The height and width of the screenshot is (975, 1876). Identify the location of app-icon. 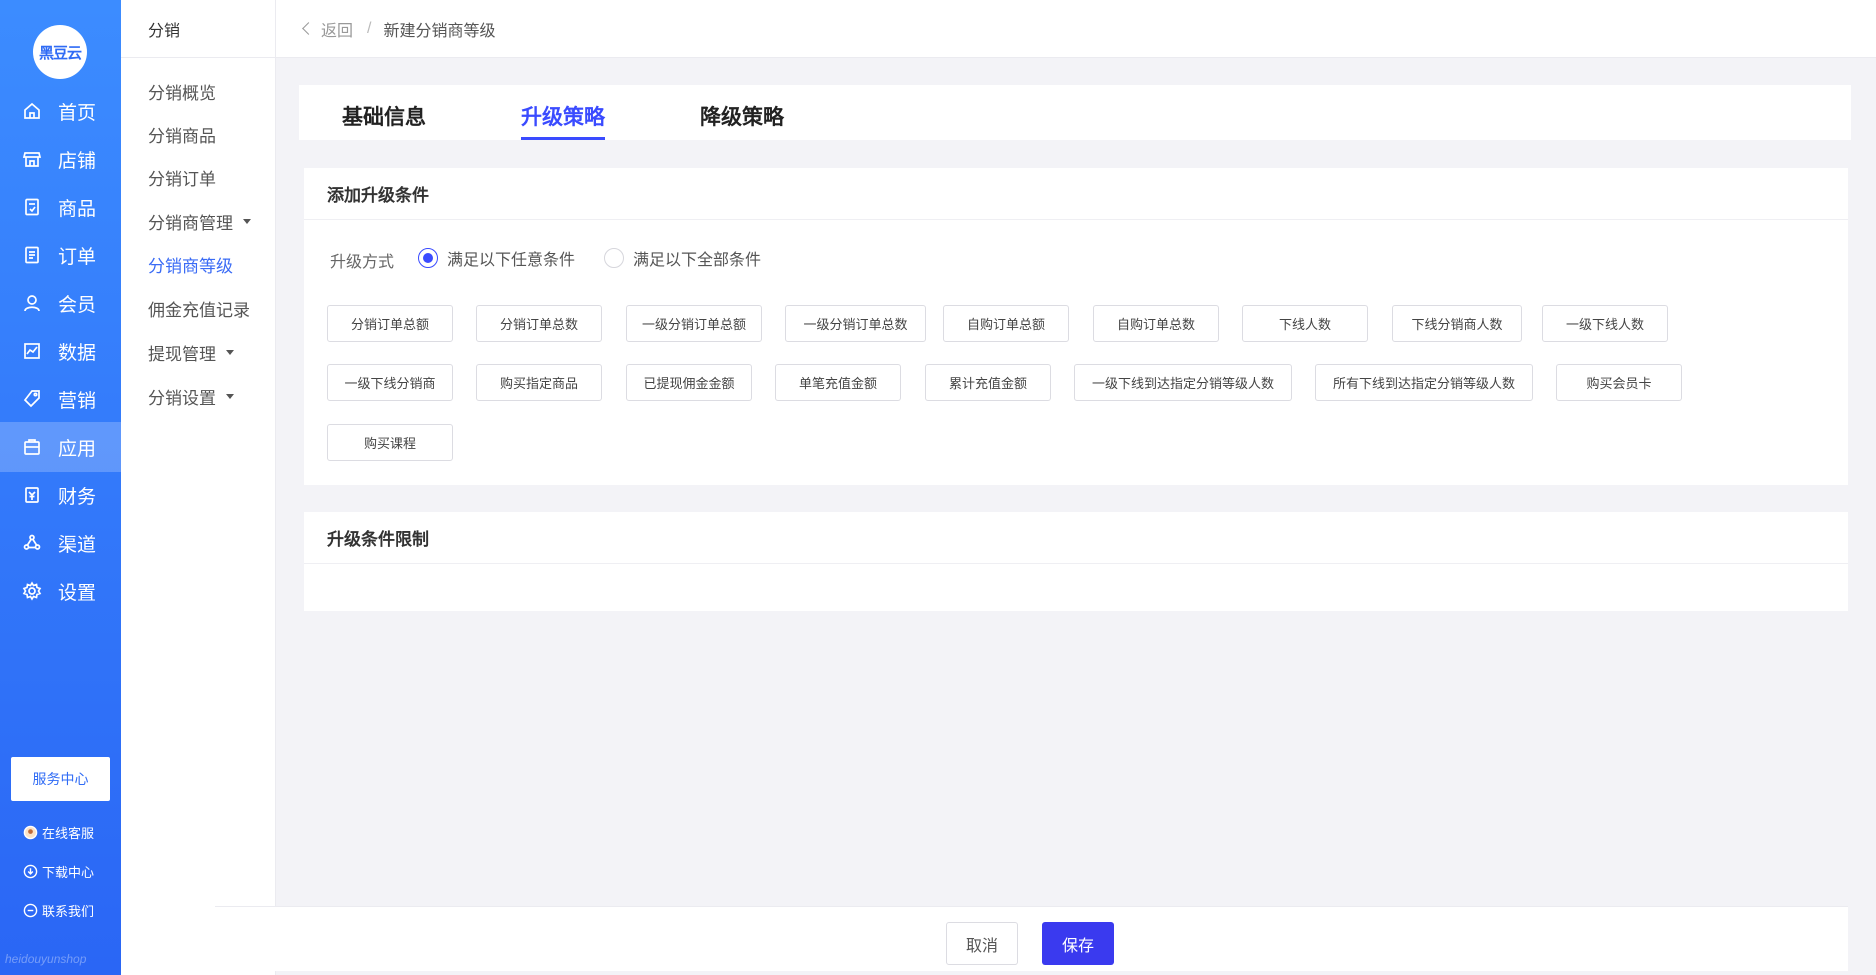
(32, 447).